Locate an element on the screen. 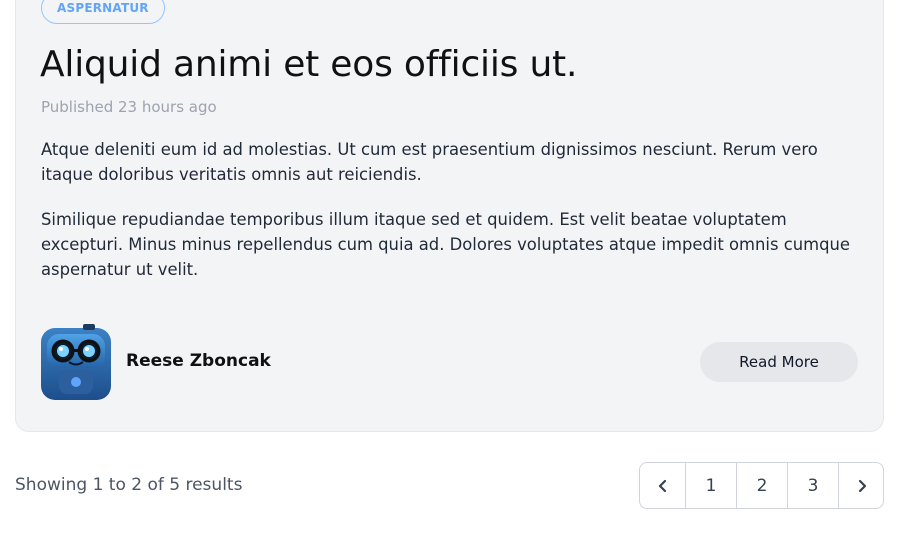 This screenshot has width=898, height=552. prev-page-button is located at coordinates (663, 485).